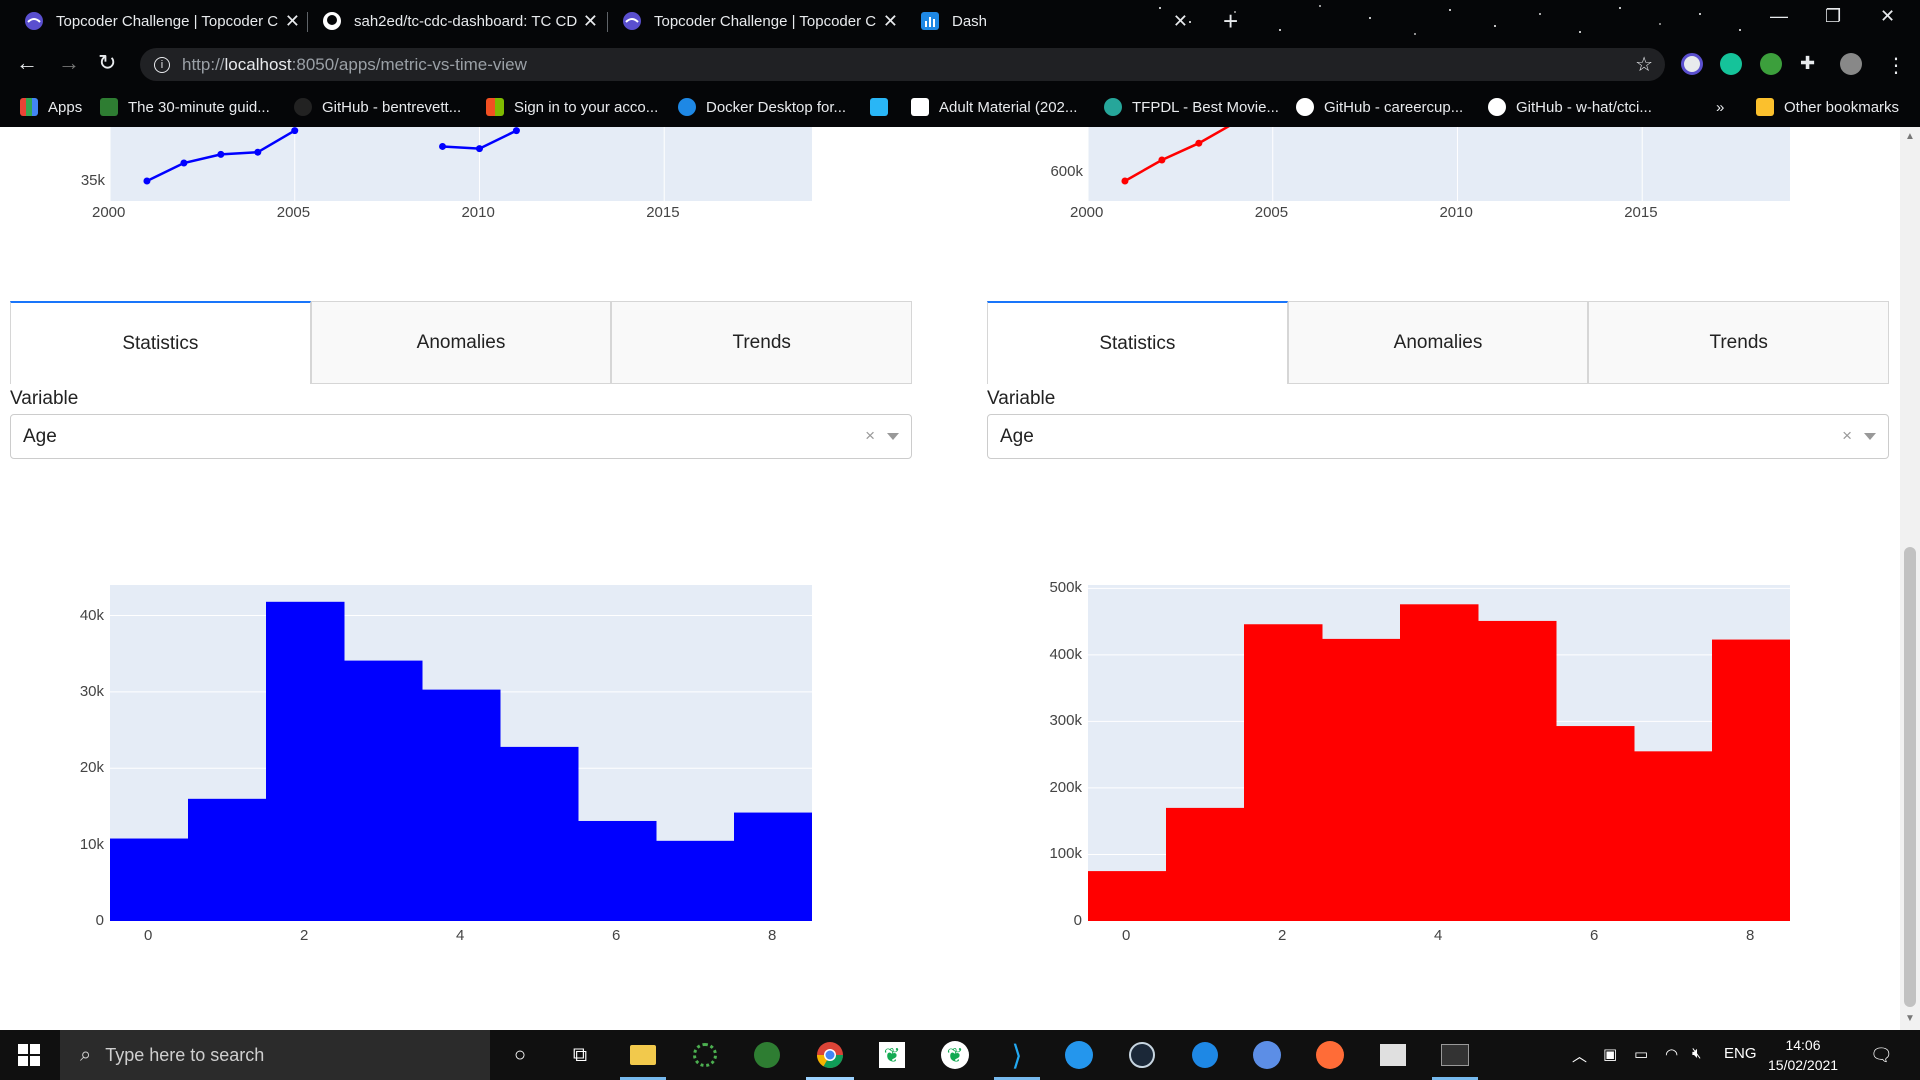 This screenshot has width=1920, height=1080. I want to click on extension-blocker-icon, so click(1692, 64).